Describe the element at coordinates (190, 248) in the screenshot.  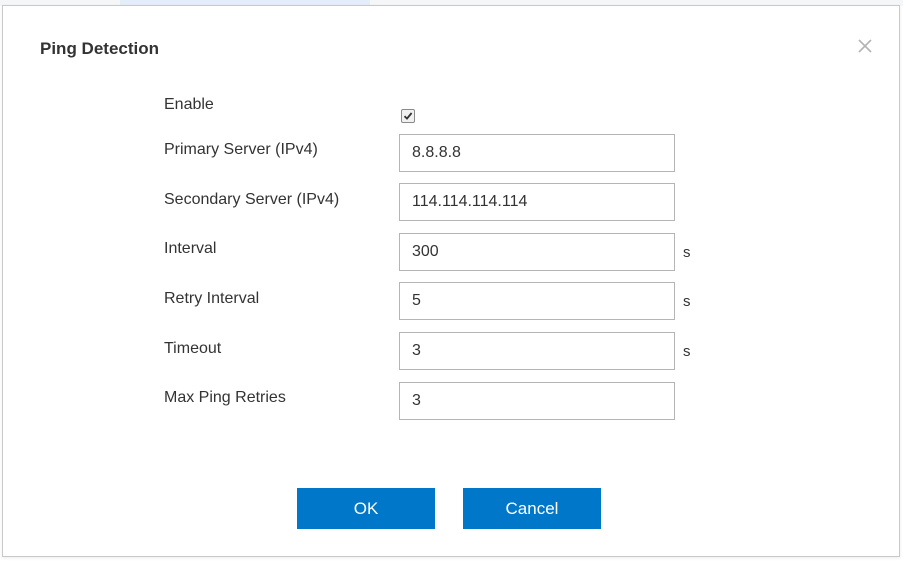
I see `interval-label: Interval` at that location.